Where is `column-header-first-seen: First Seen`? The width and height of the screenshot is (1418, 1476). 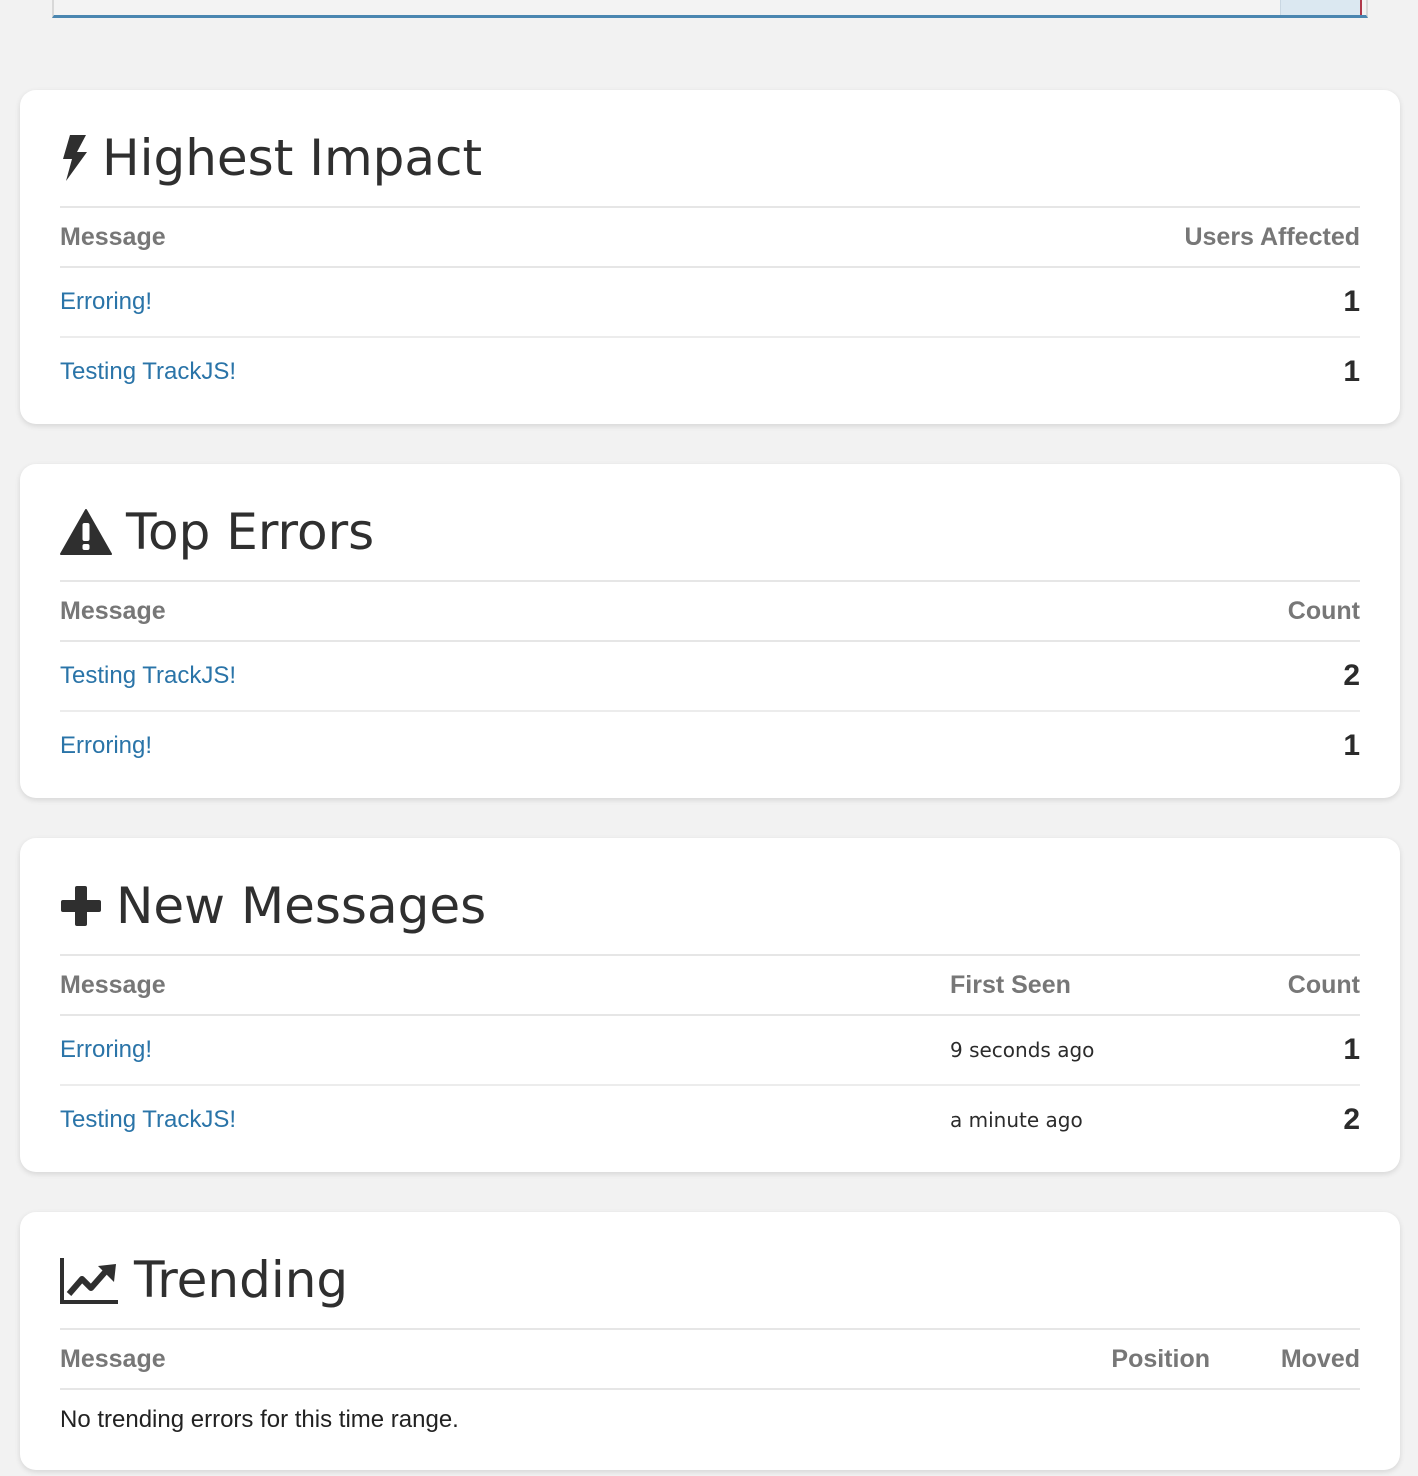 column-header-first-seen: First Seen is located at coordinates (1090, 986).